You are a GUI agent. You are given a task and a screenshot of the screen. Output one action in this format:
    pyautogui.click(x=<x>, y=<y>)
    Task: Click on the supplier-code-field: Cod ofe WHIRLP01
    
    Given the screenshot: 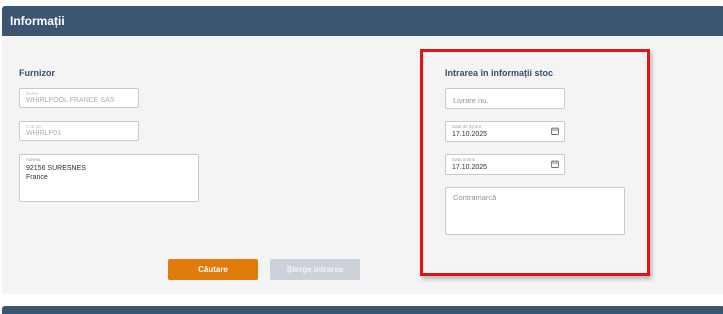 What is the action you would take?
    pyautogui.click(x=79, y=131)
    